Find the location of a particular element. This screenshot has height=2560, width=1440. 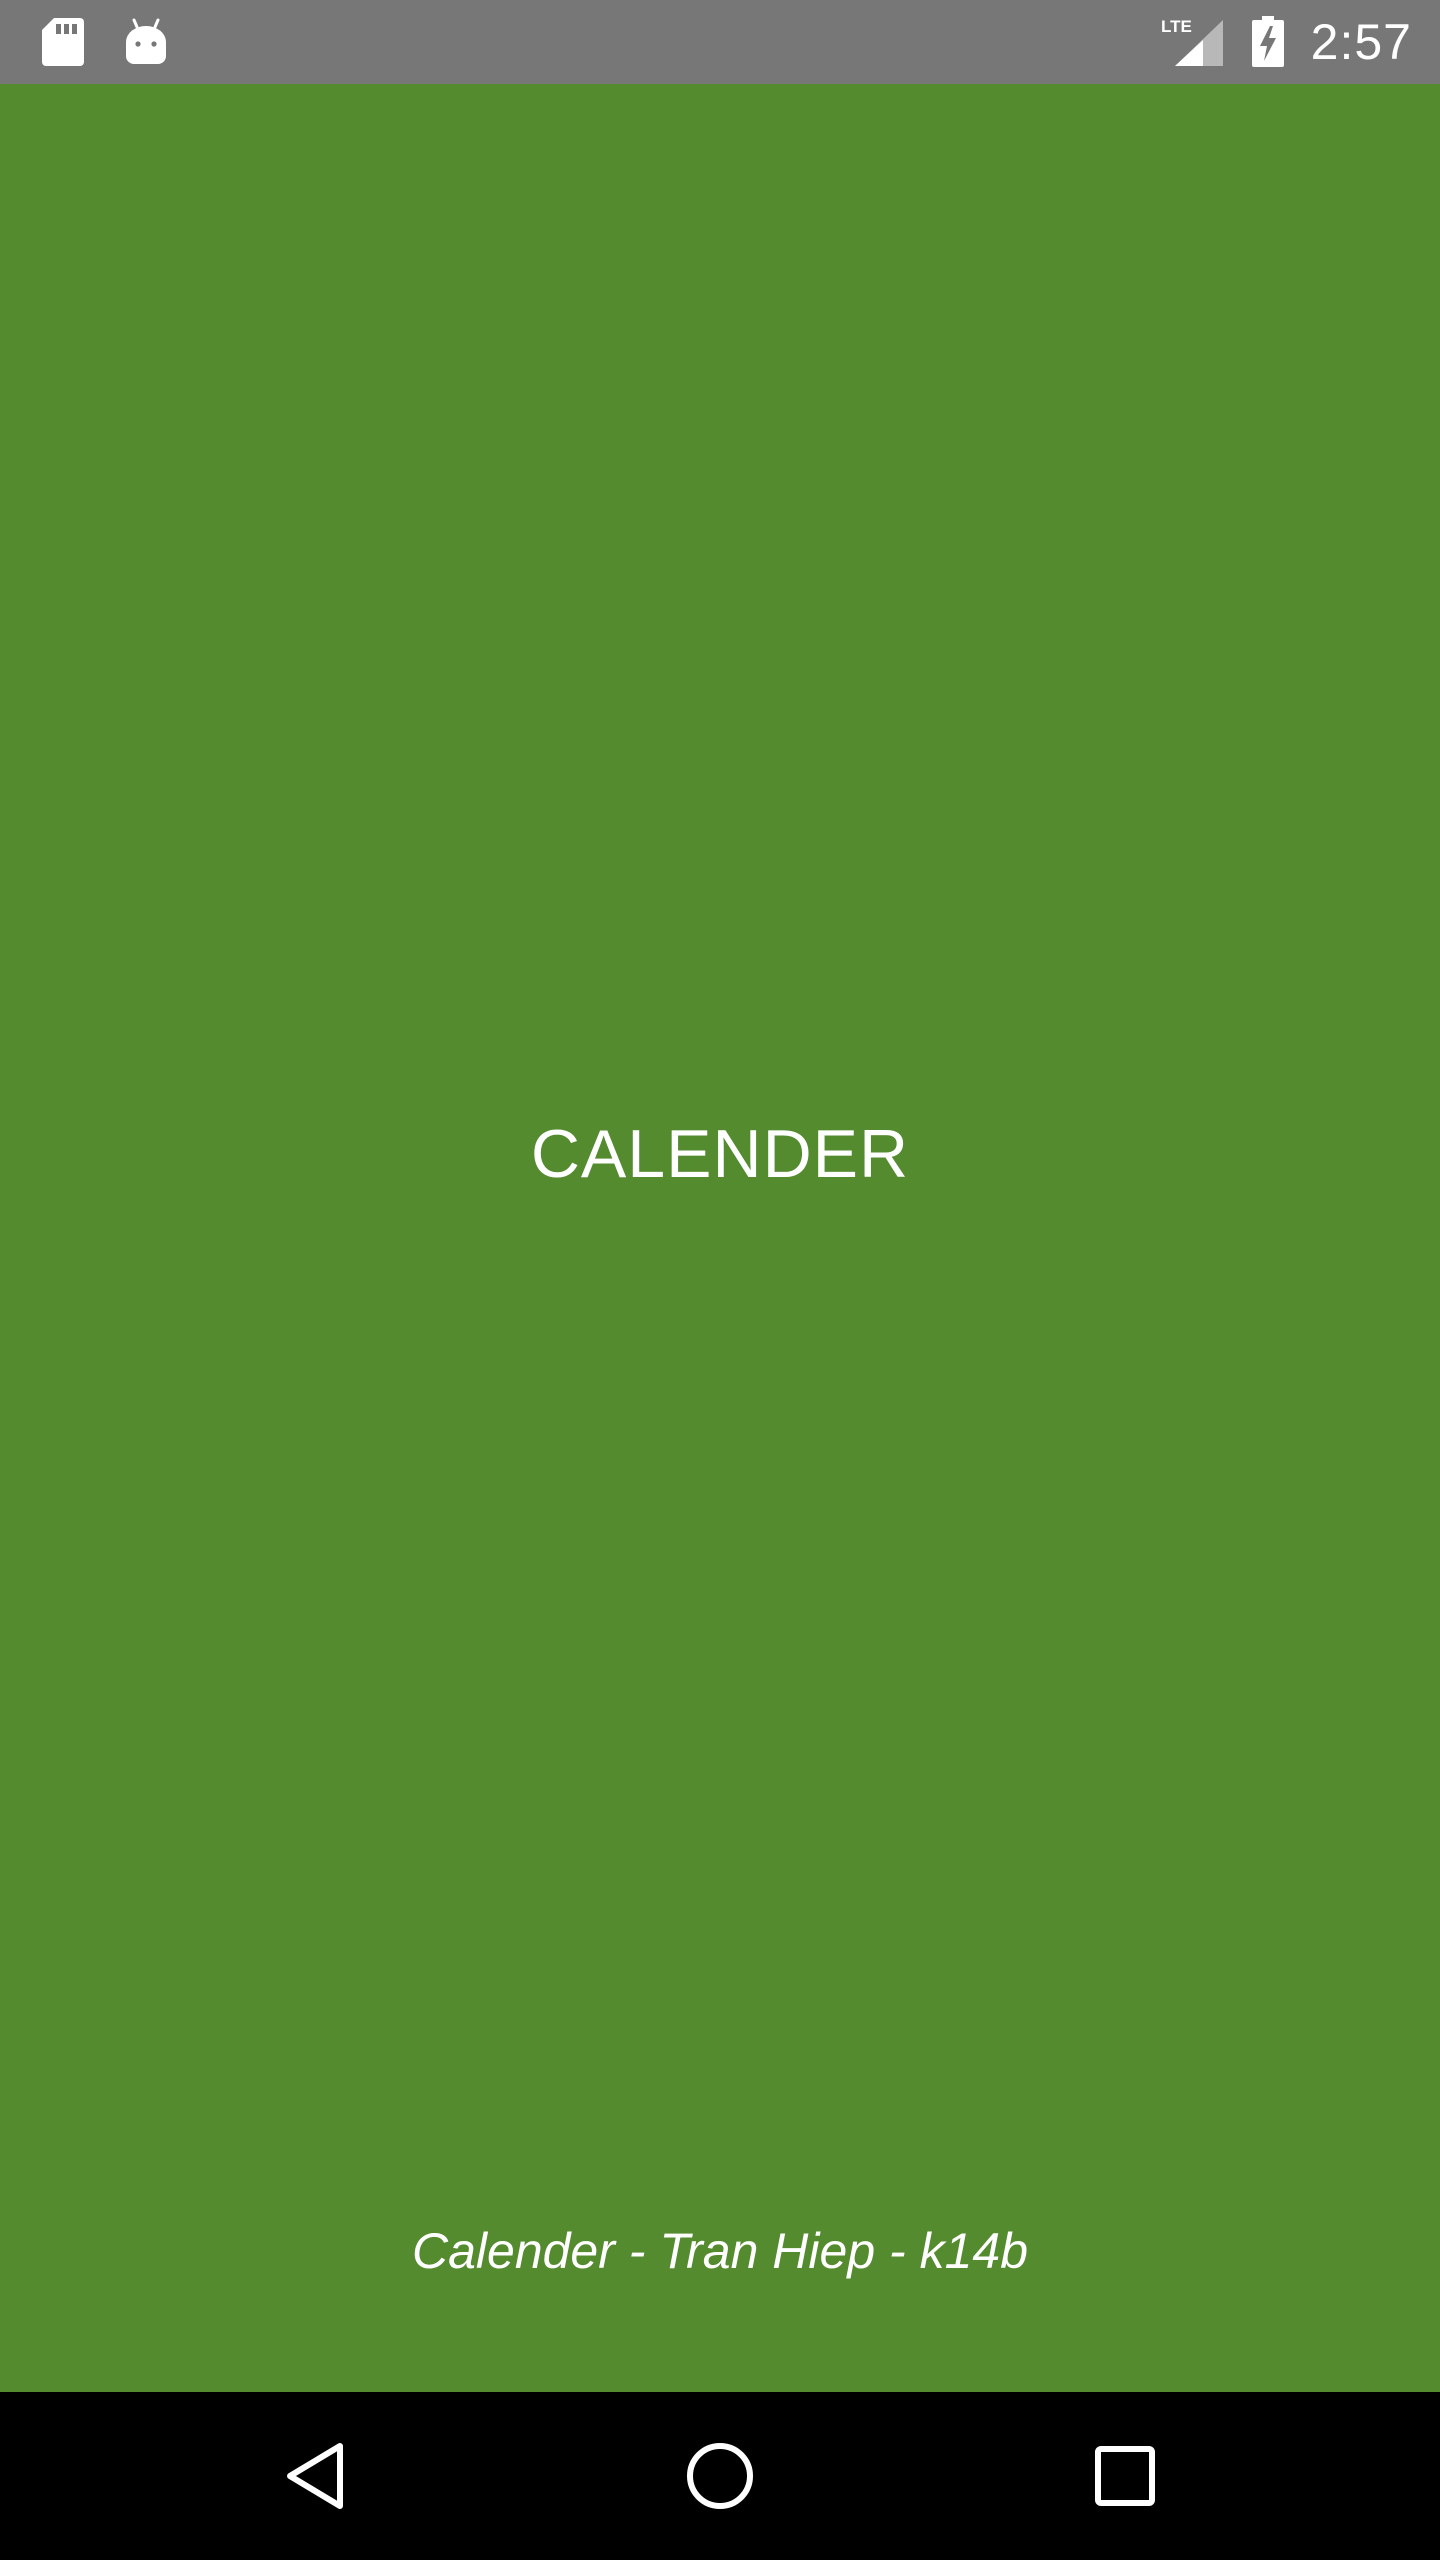

footer-credit: Calender - Tran Hiep - k14b is located at coordinates (719, 2251).